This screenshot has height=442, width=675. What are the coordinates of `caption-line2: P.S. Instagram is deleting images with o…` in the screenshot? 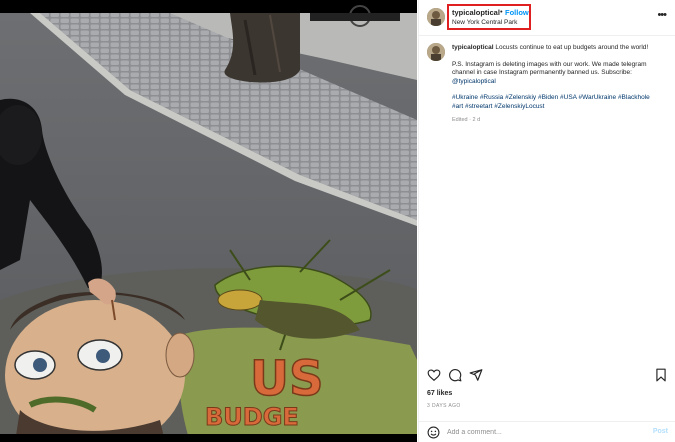 It's located at (549, 68).